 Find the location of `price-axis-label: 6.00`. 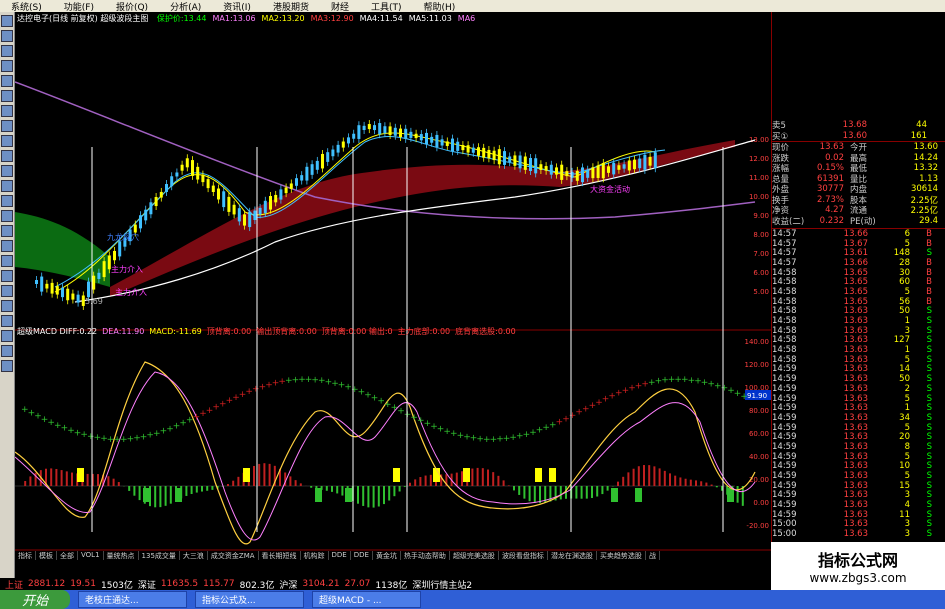

price-axis-label: 6.00 is located at coordinates (761, 273).